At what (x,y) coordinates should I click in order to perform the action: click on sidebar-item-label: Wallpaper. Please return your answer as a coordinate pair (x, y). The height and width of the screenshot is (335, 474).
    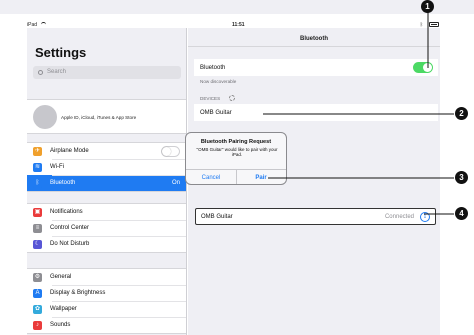
    Looking at the image, I should click on (63, 309).